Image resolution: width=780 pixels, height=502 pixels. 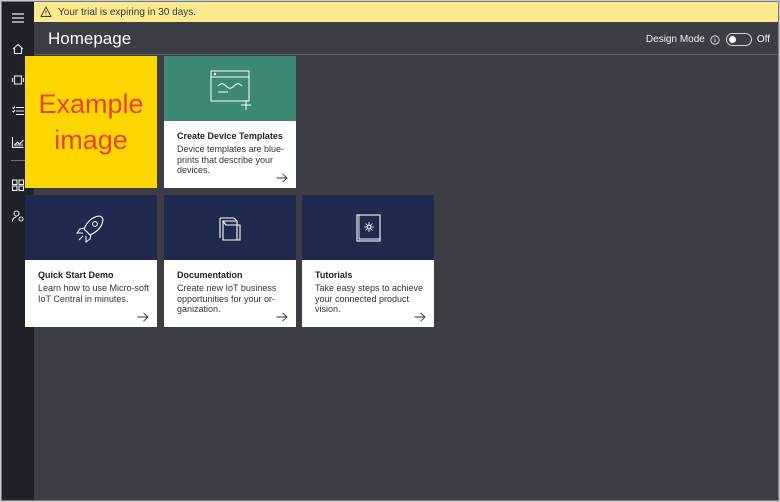 What do you see at coordinates (230, 88) in the screenshot?
I see `device-template-icon` at bounding box center [230, 88].